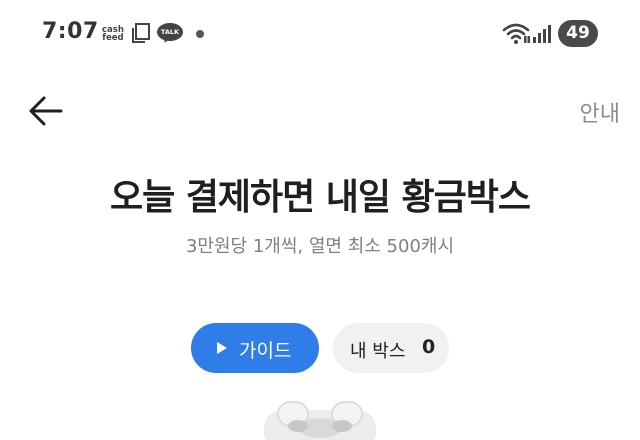 The width and height of the screenshot is (640, 440). What do you see at coordinates (113, 34) in the screenshot?
I see `cashfeed-icon: cash feed` at bounding box center [113, 34].